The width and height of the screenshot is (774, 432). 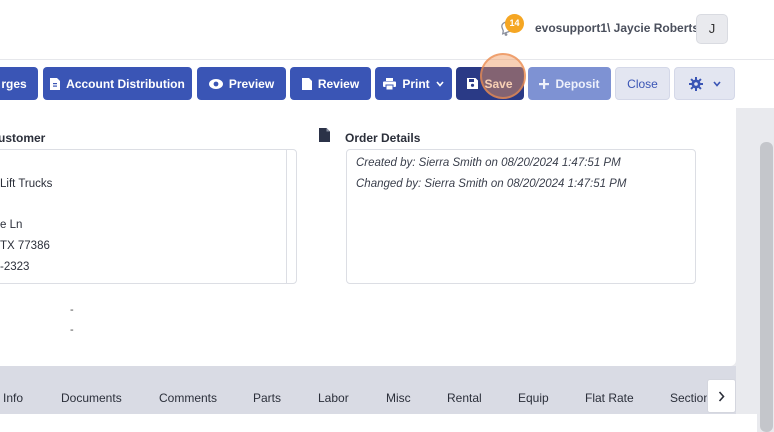 I want to click on chevron-right-icon, so click(x=721, y=396).